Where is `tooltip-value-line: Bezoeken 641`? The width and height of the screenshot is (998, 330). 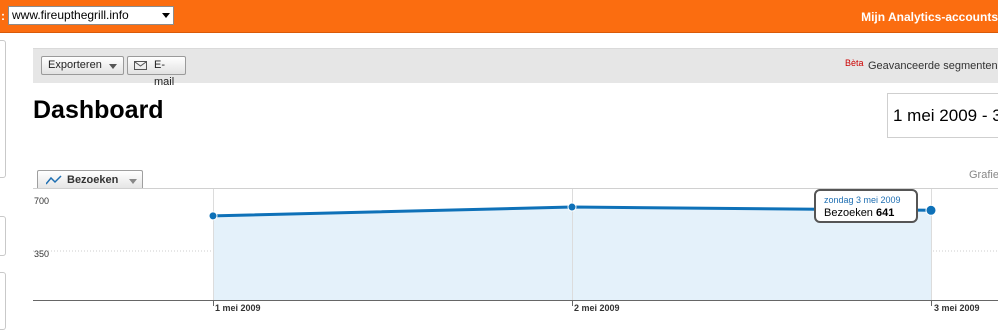
tooltip-value-line: Bezoeken 641 is located at coordinates (859, 213).